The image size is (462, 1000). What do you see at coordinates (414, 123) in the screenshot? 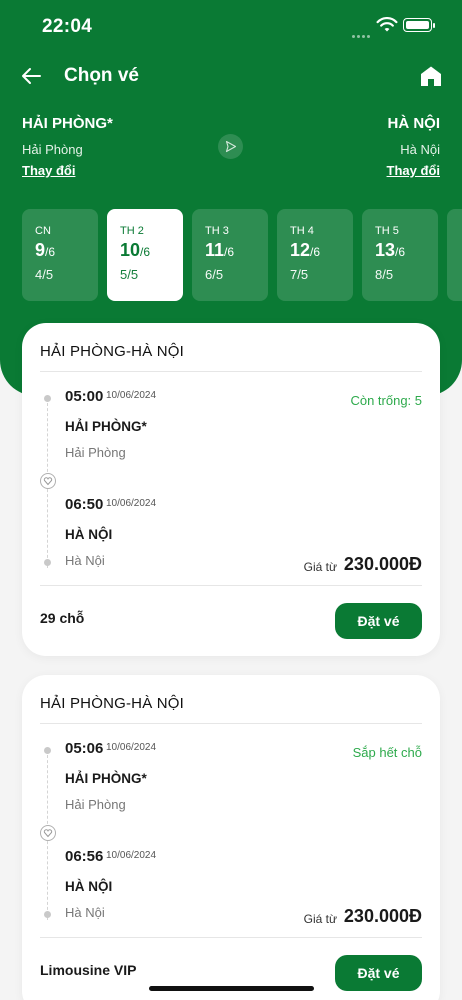
I see `destination-station: HÀ NỘI` at bounding box center [414, 123].